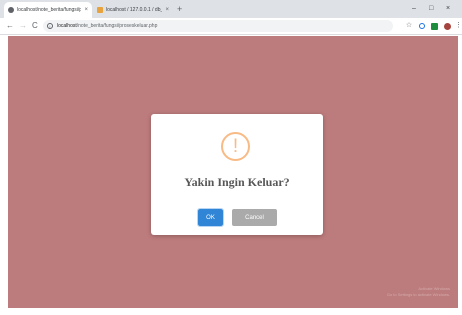 The width and height of the screenshot is (462, 315). I want to click on info-icon: i, so click(50, 26).